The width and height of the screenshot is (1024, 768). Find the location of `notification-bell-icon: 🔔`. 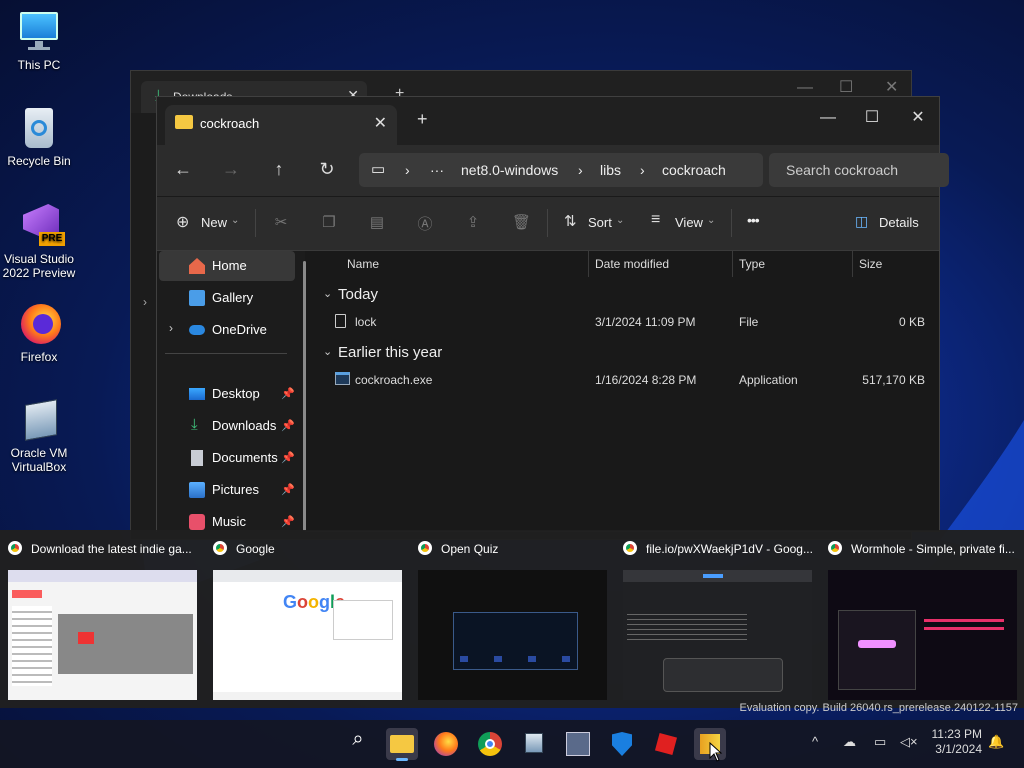

notification-bell-icon: 🔔 is located at coordinates (996, 742).